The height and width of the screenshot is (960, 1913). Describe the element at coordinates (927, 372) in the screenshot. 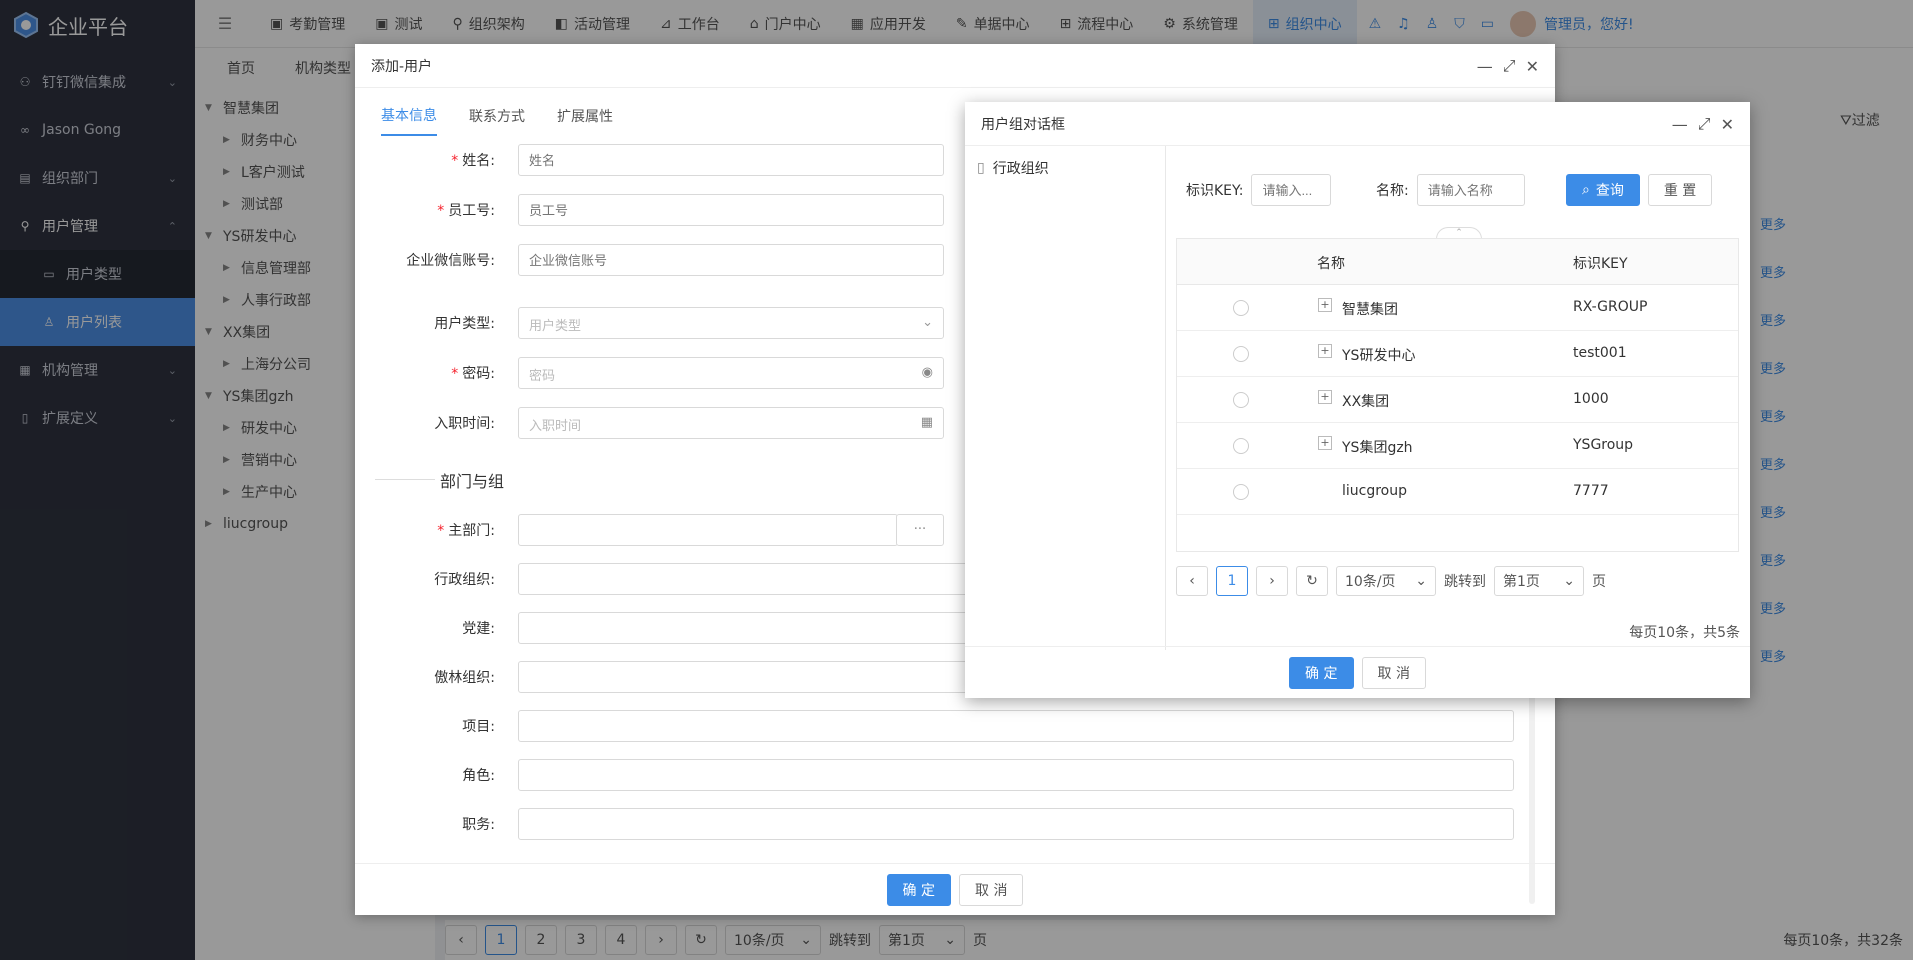

I see `eye-off-icon: ◉` at that location.